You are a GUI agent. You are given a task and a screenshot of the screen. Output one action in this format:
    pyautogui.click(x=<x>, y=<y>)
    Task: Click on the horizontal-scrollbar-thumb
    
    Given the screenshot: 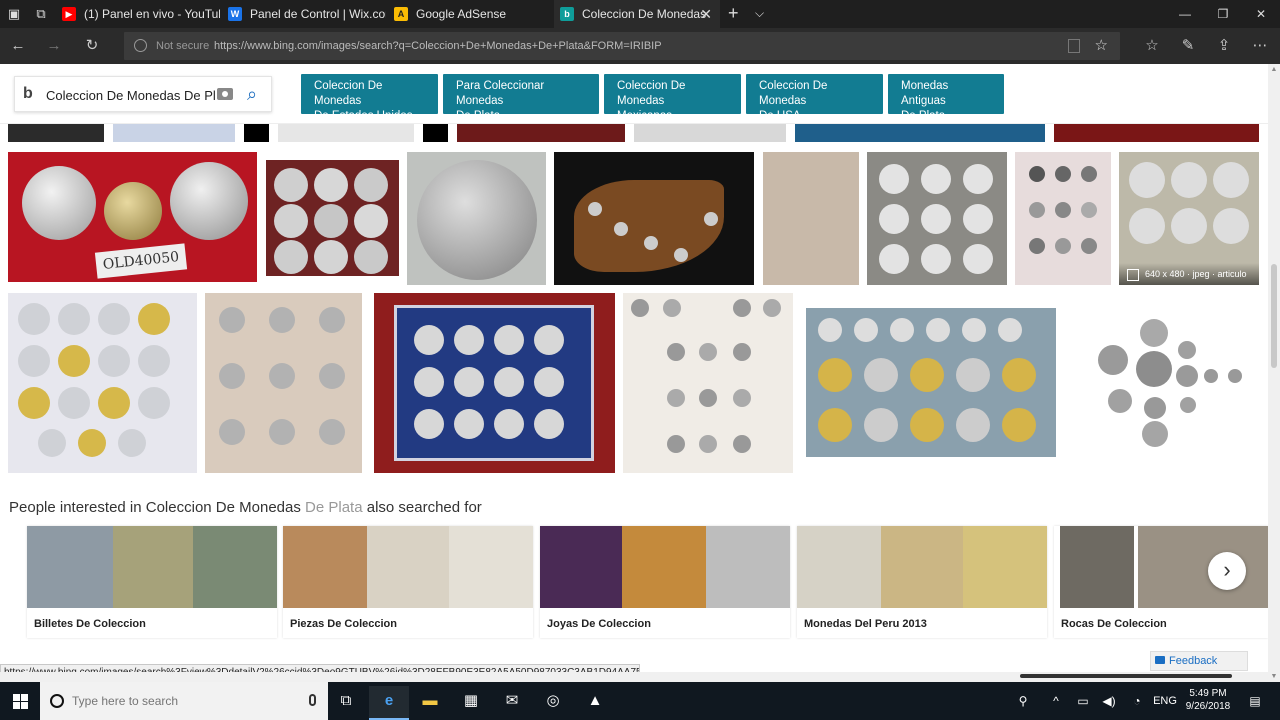 What is the action you would take?
    pyautogui.click(x=1126, y=676)
    